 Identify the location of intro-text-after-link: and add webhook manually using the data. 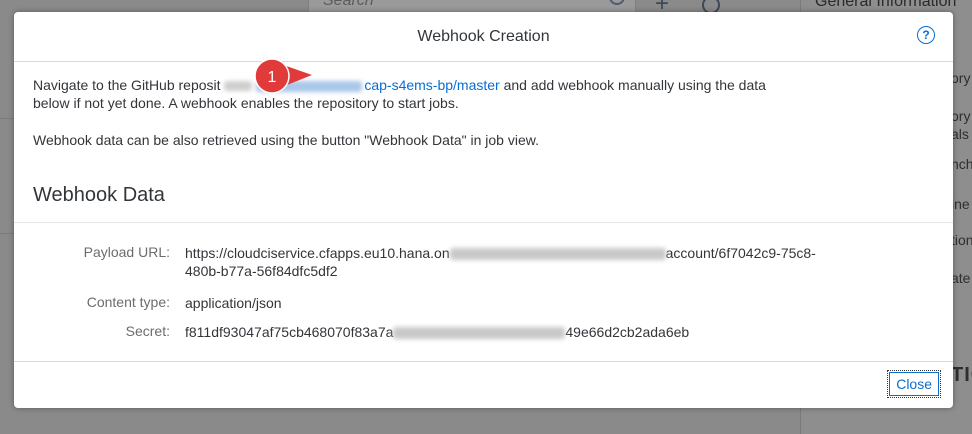
(632, 85).